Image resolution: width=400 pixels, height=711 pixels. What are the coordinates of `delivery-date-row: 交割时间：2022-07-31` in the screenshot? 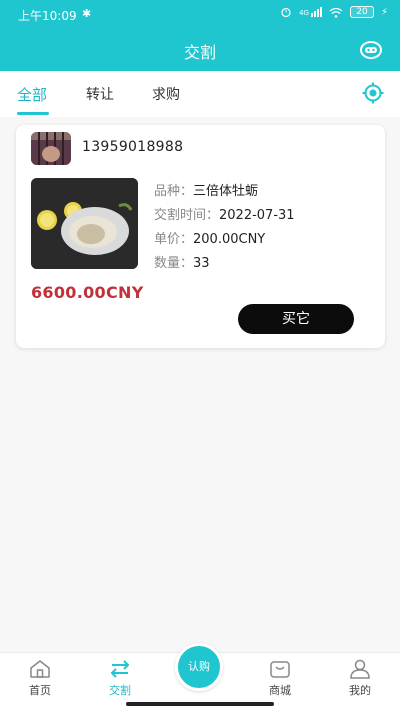 It's located at (224, 213).